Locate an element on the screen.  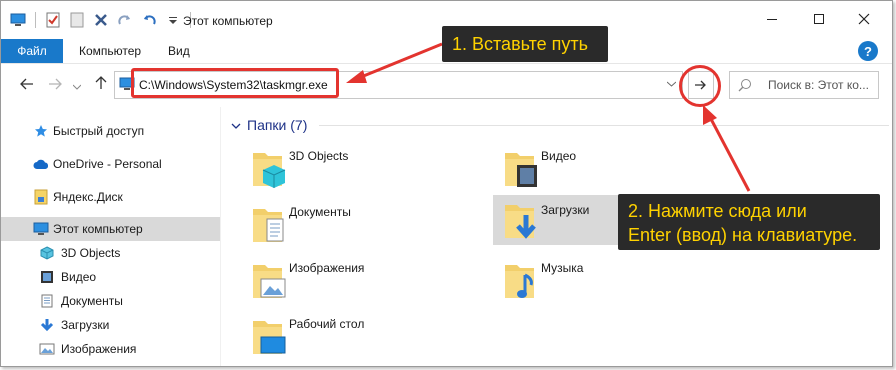
recent-locations-button is located at coordinates (77, 85).